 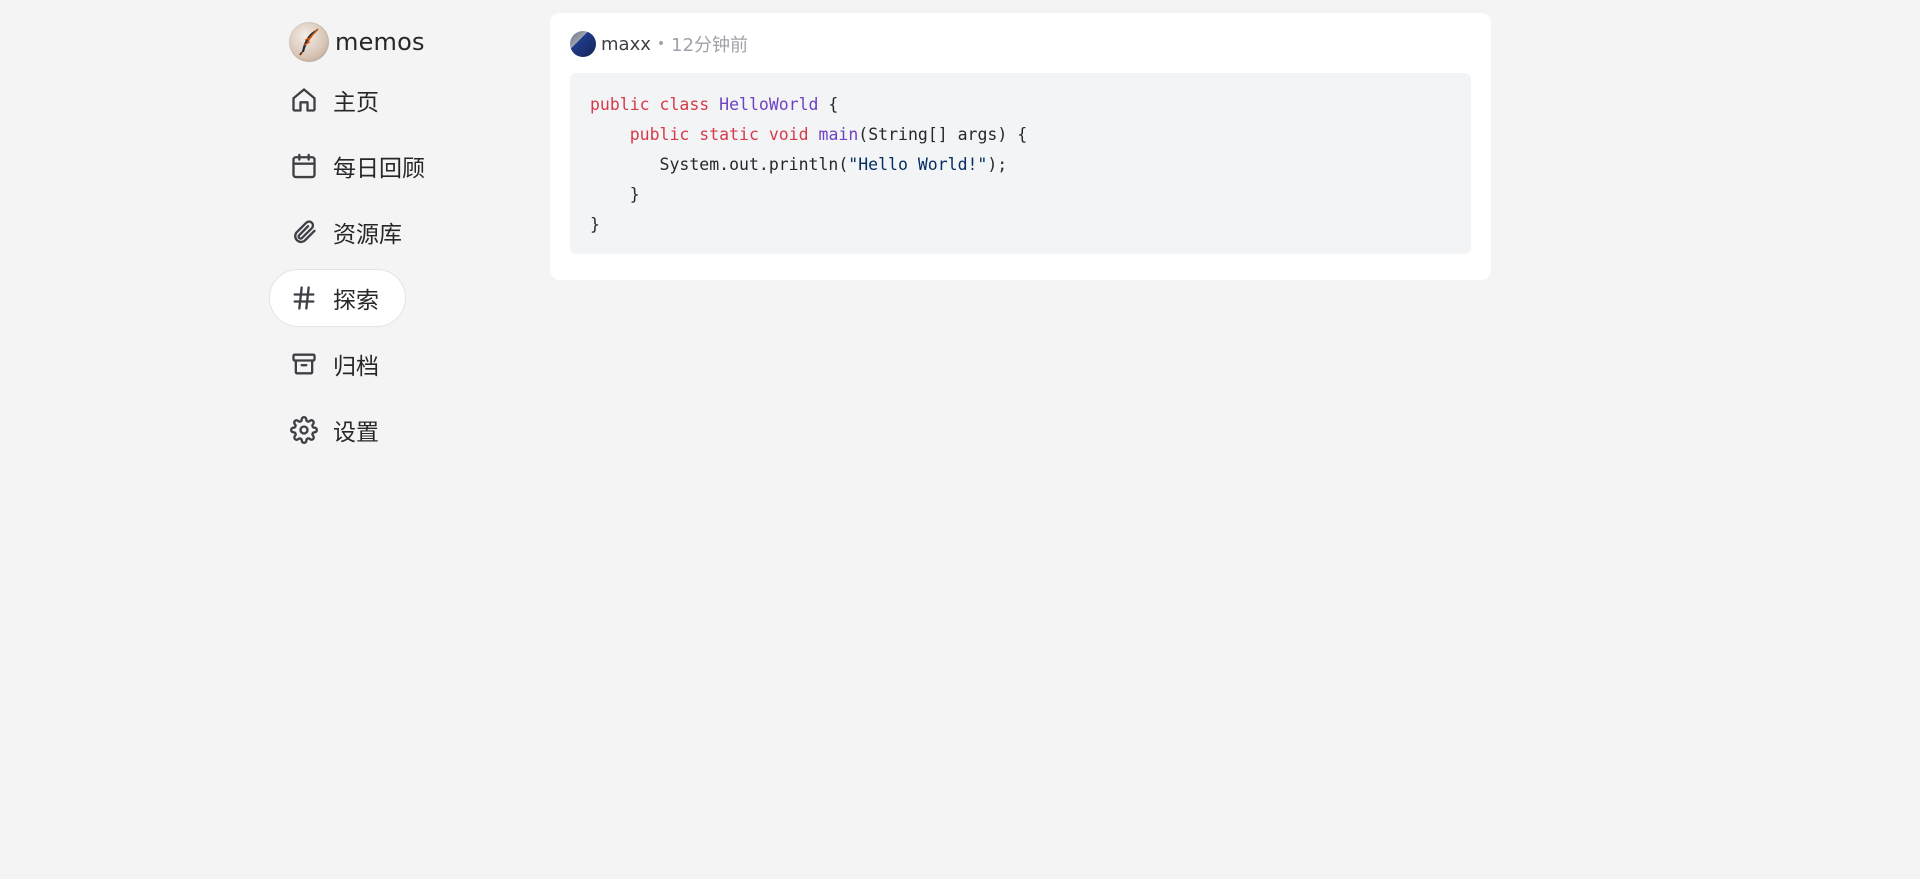 I want to click on nav-item-daily-review: 每日回顾, so click(x=360, y=166).